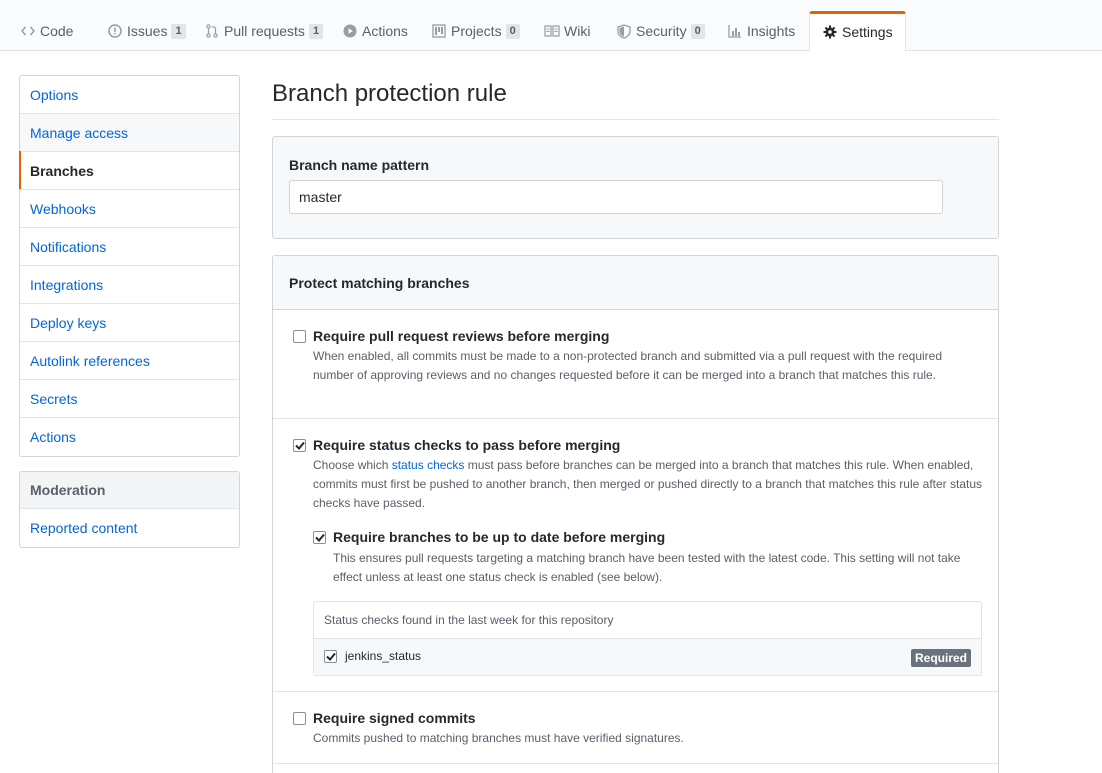  I want to click on status-checks-desc-pre: Choose which, so click(352, 465).